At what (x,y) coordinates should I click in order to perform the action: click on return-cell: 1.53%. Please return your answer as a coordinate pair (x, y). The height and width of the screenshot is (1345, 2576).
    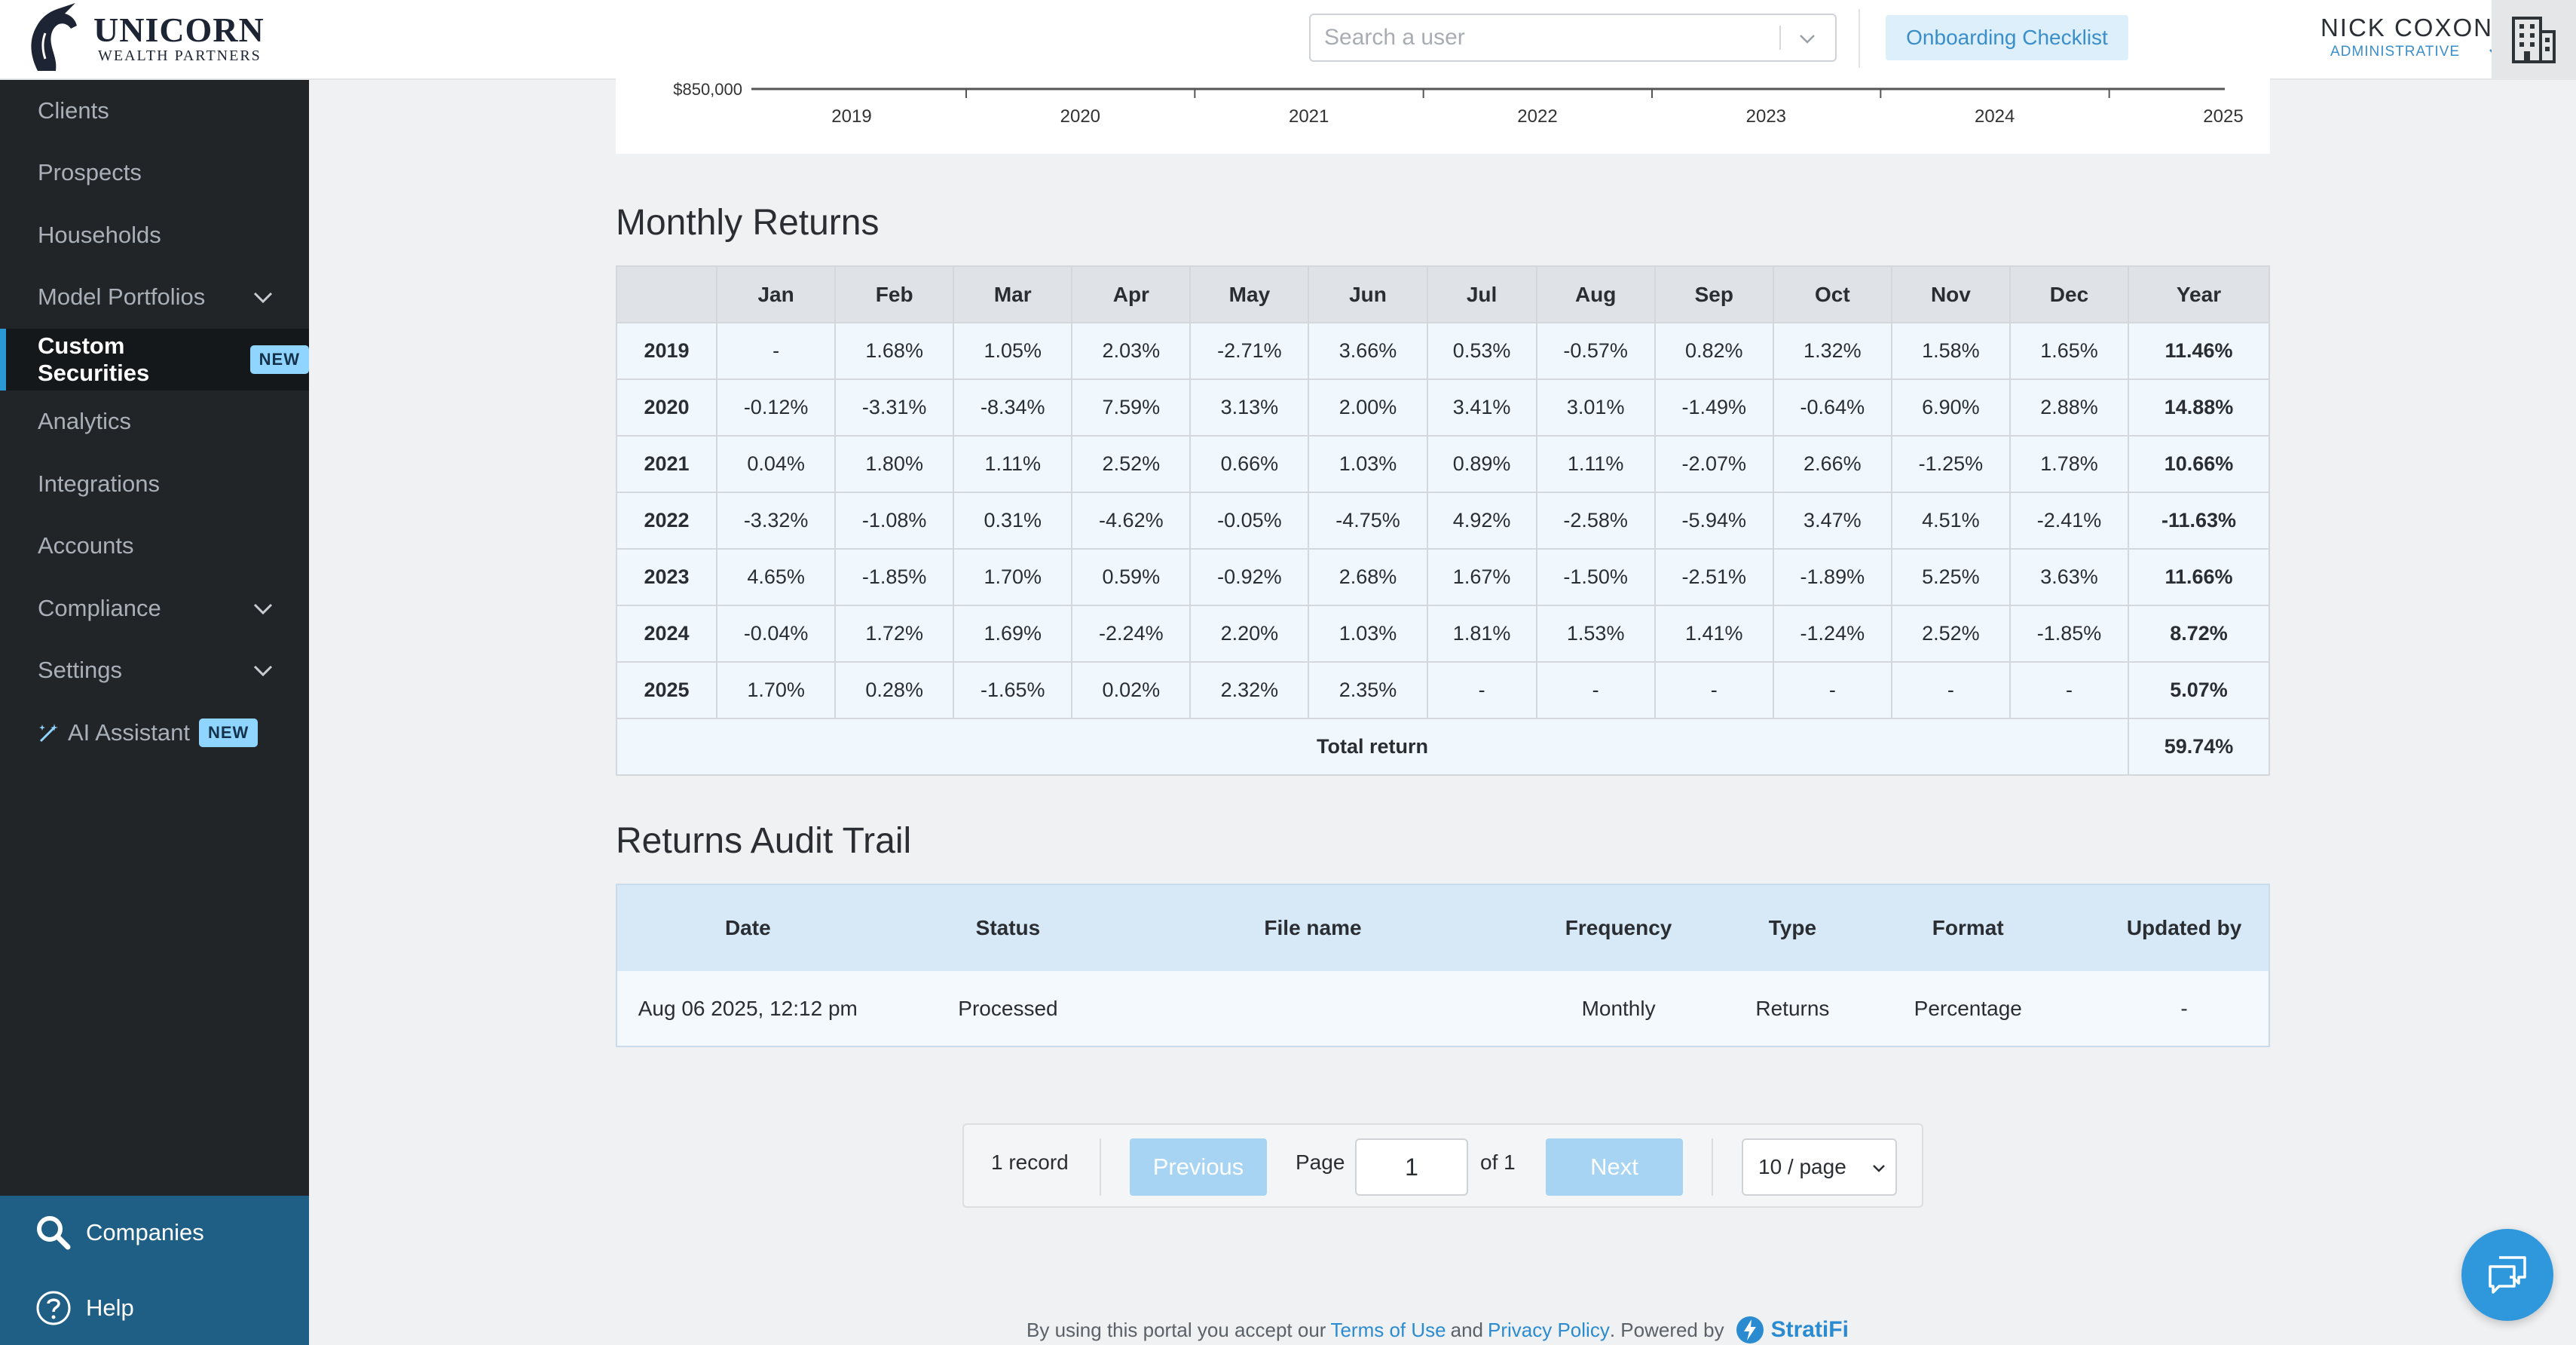
    Looking at the image, I should click on (1595, 634).